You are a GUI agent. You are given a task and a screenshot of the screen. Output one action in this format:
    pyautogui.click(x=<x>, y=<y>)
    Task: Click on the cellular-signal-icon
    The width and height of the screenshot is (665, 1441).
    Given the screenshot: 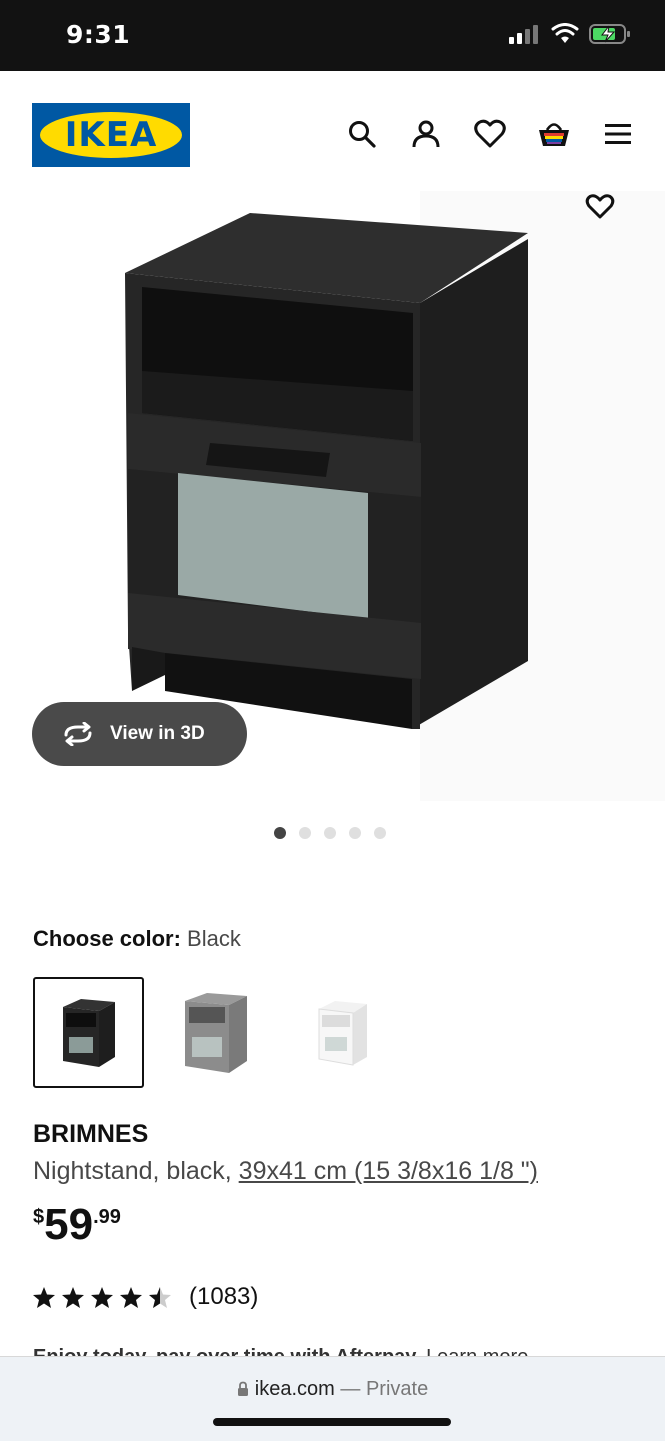 What is the action you would take?
    pyautogui.click(x=523, y=34)
    